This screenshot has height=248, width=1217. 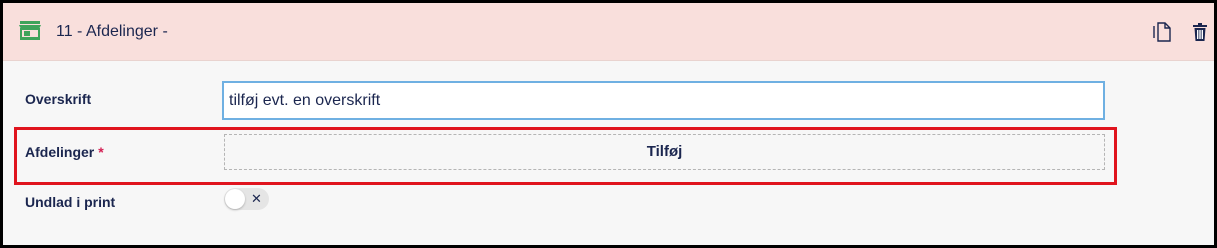 What do you see at coordinates (112, 31) in the screenshot?
I see `block-title: 11 - Afdelinger -` at bounding box center [112, 31].